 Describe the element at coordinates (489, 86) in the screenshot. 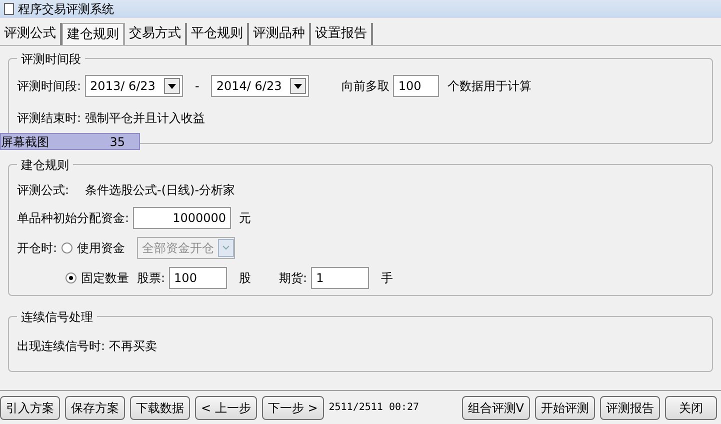

I see `field-label: 个数据用于计算` at that location.